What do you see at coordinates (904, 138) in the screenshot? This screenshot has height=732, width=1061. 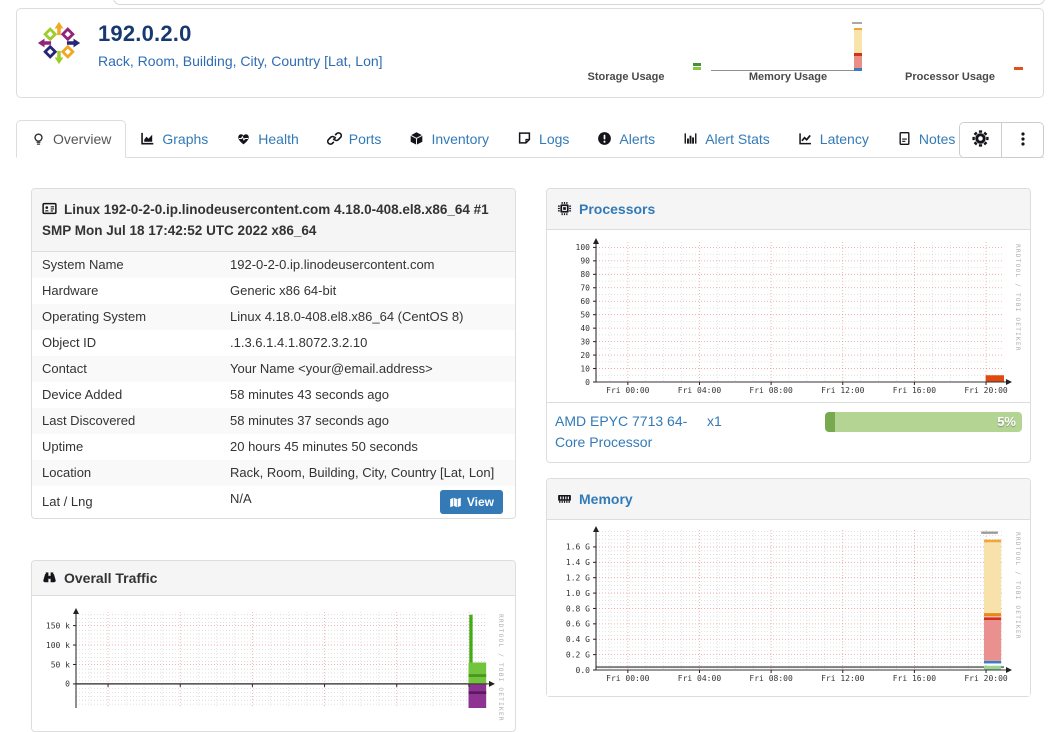 I see `notes-icon` at bounding box center [904, 138].